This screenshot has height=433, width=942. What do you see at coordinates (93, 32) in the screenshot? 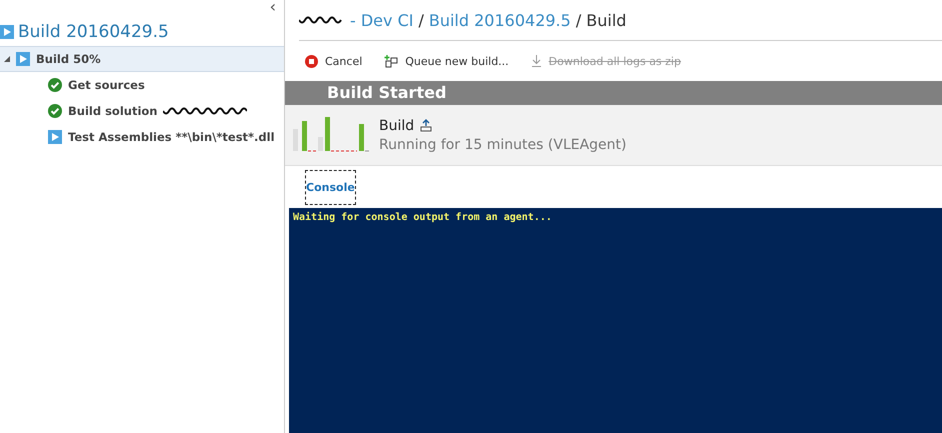
I see `build-title: Build 20160429.5` at bounding box center [93, 32].